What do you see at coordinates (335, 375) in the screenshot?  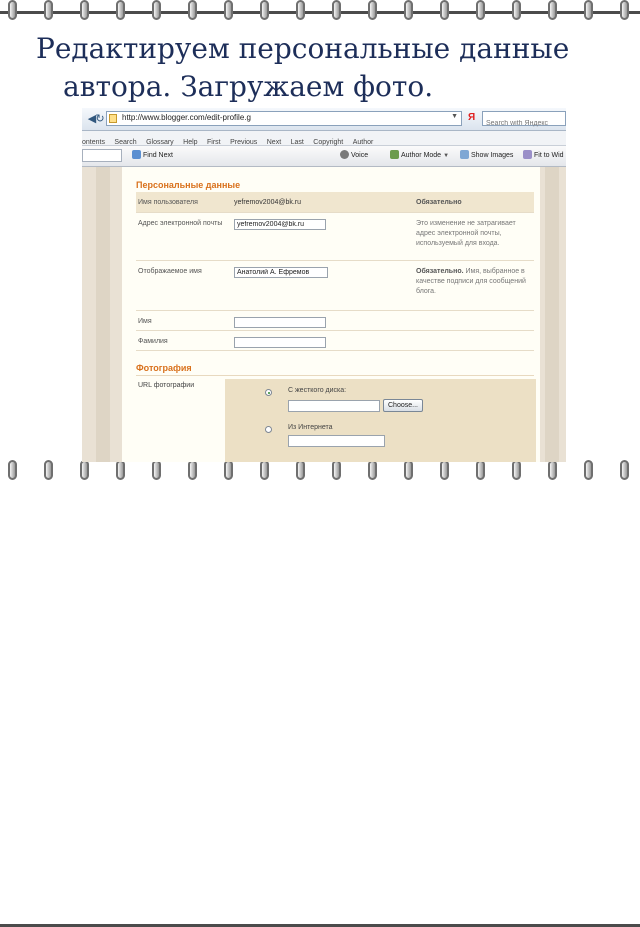 I see `section-divider` at bounding box center [335, 375].